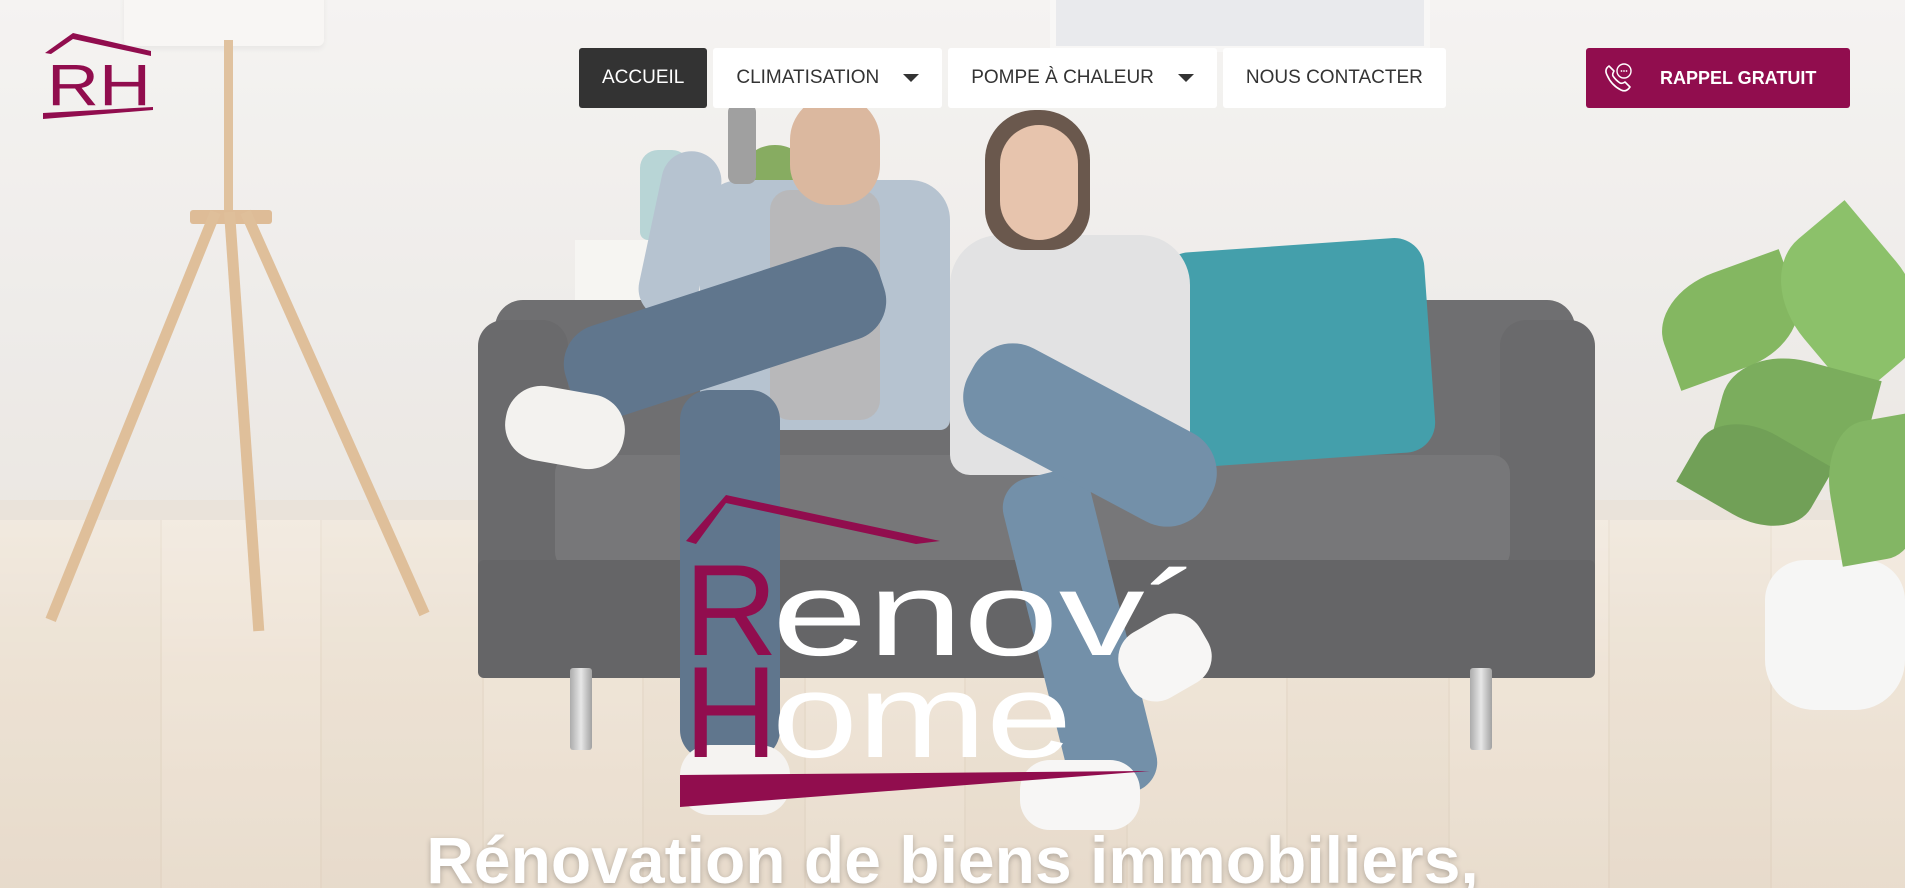 The height and width of the screenshot is (888, 1905). What do you see at coordinates (952, 855) in the screenshot?
I see `hero-headline: Rénovation de biens immobiliers,` at bounding box center [952, 855].